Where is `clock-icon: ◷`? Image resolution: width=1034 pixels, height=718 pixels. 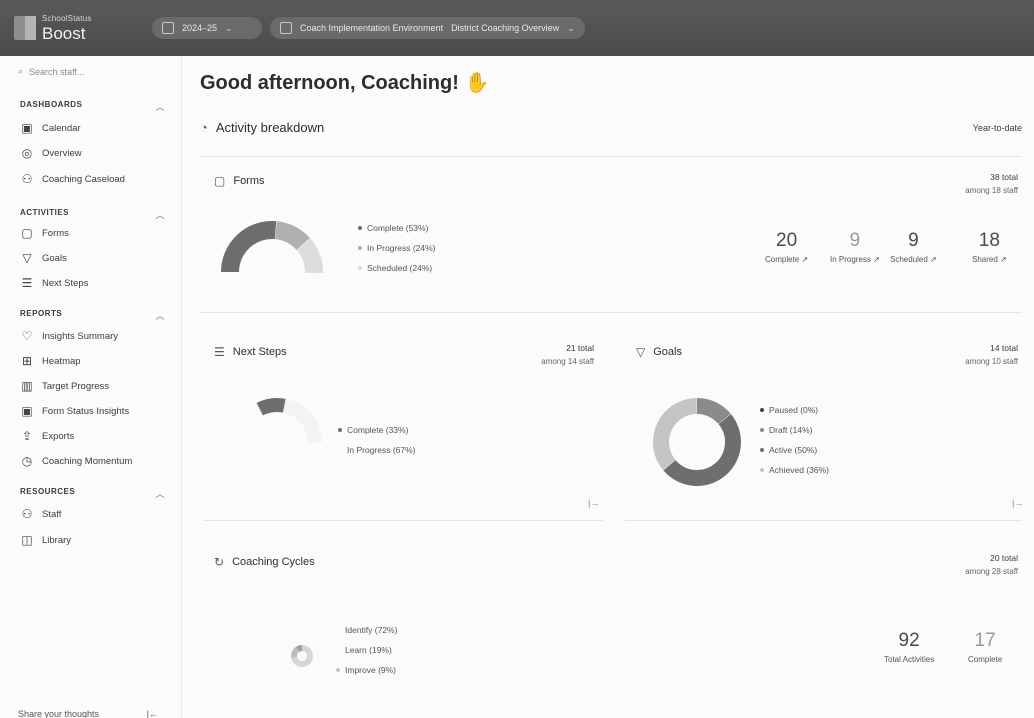 clock-icon: ◷ is located at coordinates (27, 461).